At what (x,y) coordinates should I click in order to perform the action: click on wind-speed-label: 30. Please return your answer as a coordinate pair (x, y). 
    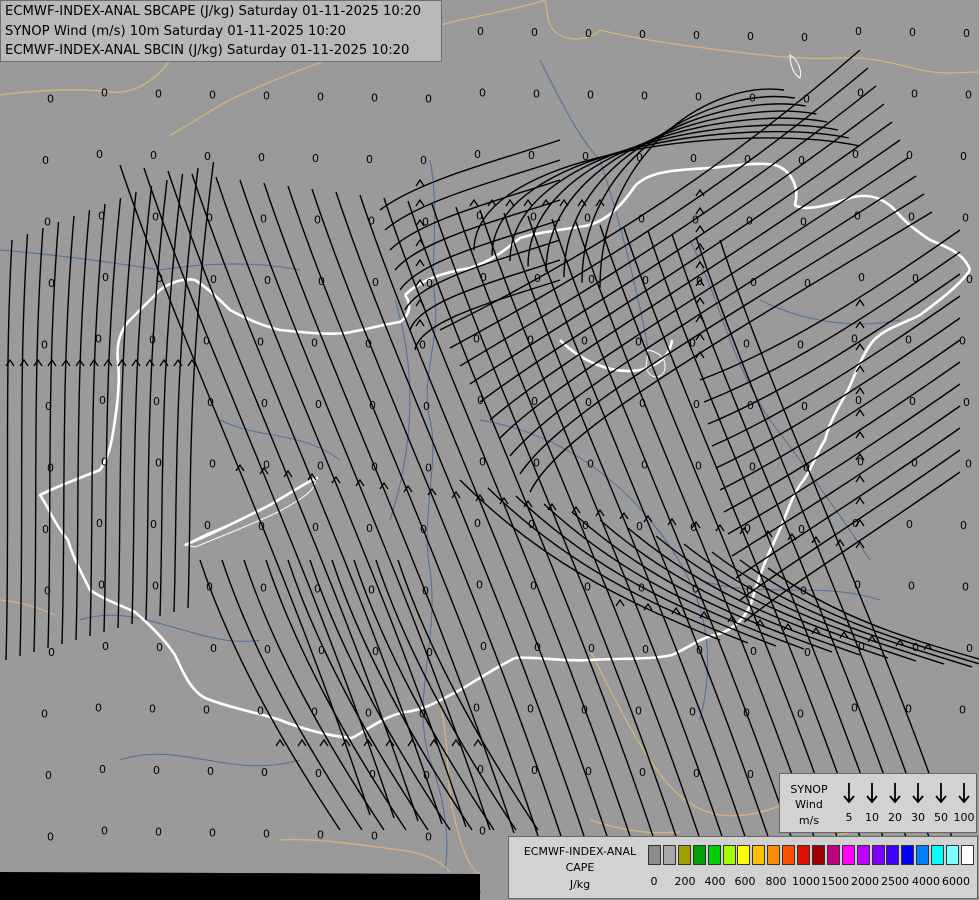
    Looking at the image, I should click on (918, 817).